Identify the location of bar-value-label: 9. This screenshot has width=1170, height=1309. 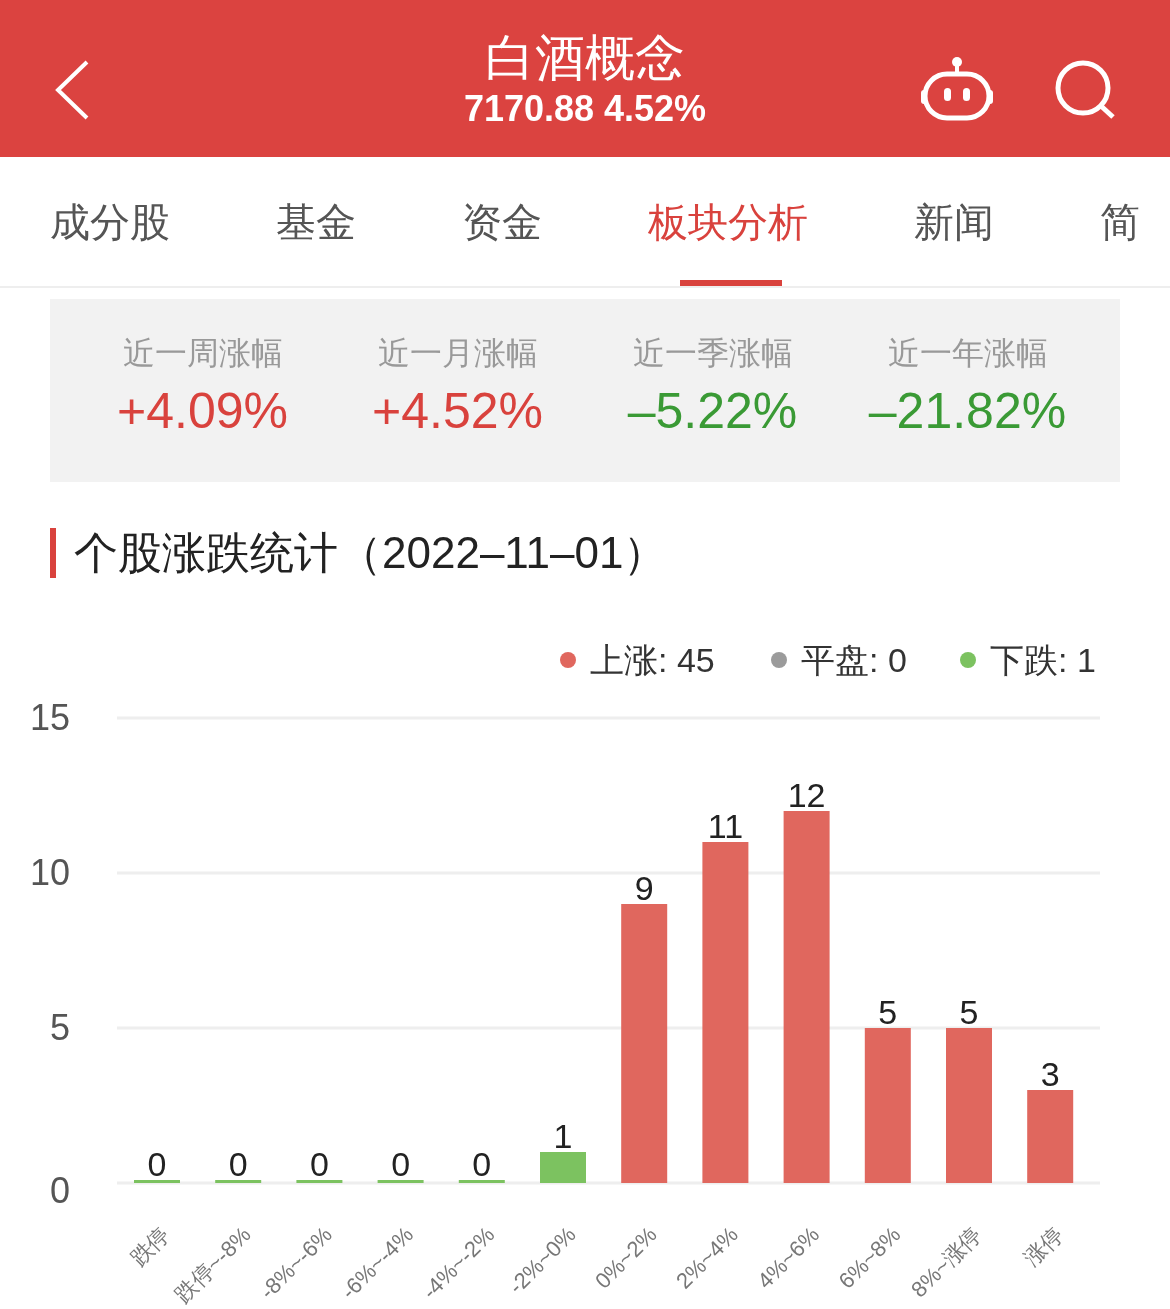
(644, 888).